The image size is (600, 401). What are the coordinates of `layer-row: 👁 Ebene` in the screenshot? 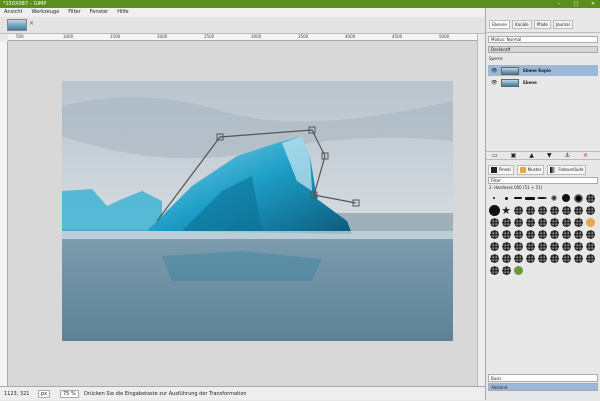 It's located at (543, 82).